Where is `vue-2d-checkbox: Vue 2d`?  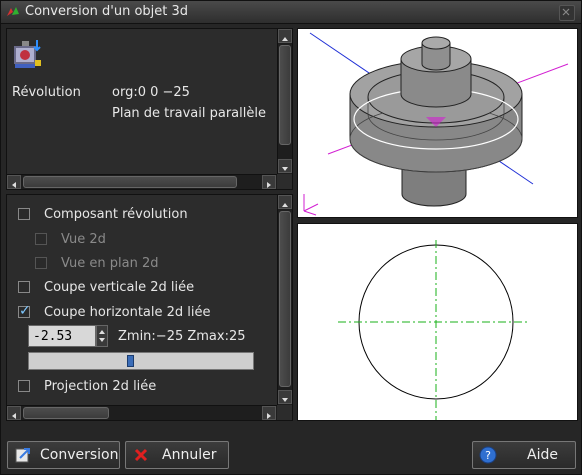 vue-2d-checkbox: Vue 2d is located at coordinates (70, 239).